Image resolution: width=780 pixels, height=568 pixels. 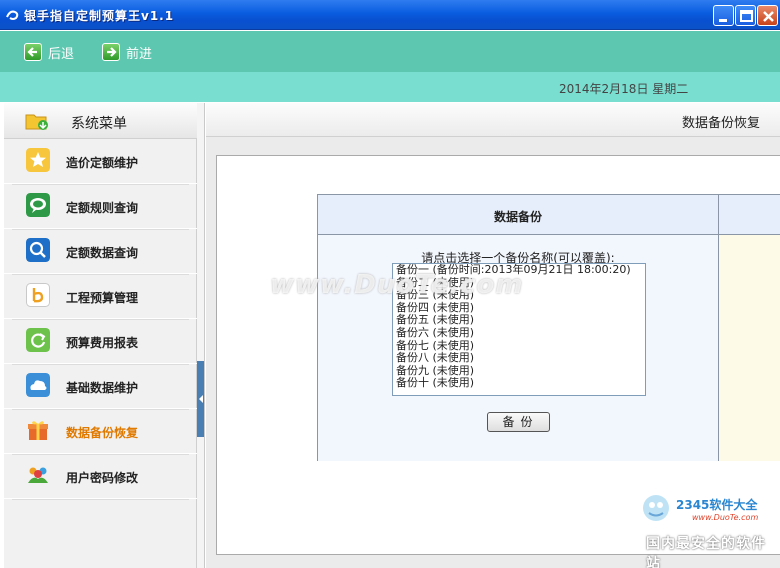 What do you see at coordinates (519, 383) in the screenshot?
I see `backup-slot-option: 备份十 (未使用)` at bounding box center [519, 383].